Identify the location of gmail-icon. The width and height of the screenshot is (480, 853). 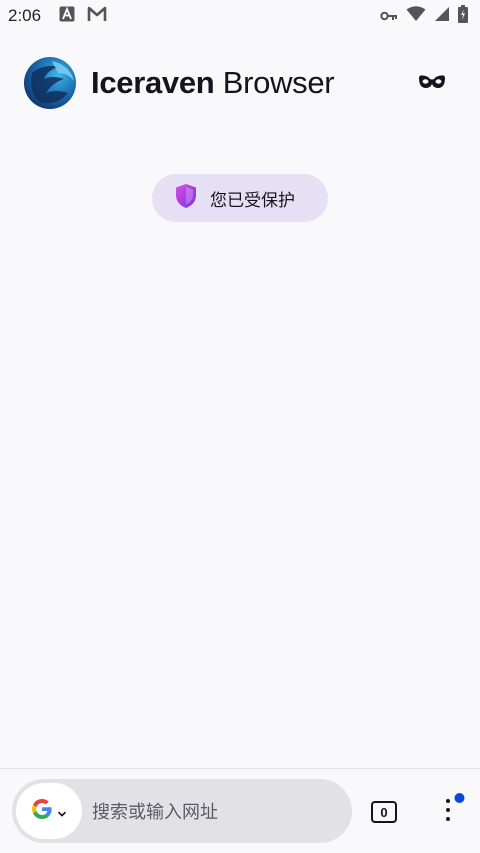
(97, 16).